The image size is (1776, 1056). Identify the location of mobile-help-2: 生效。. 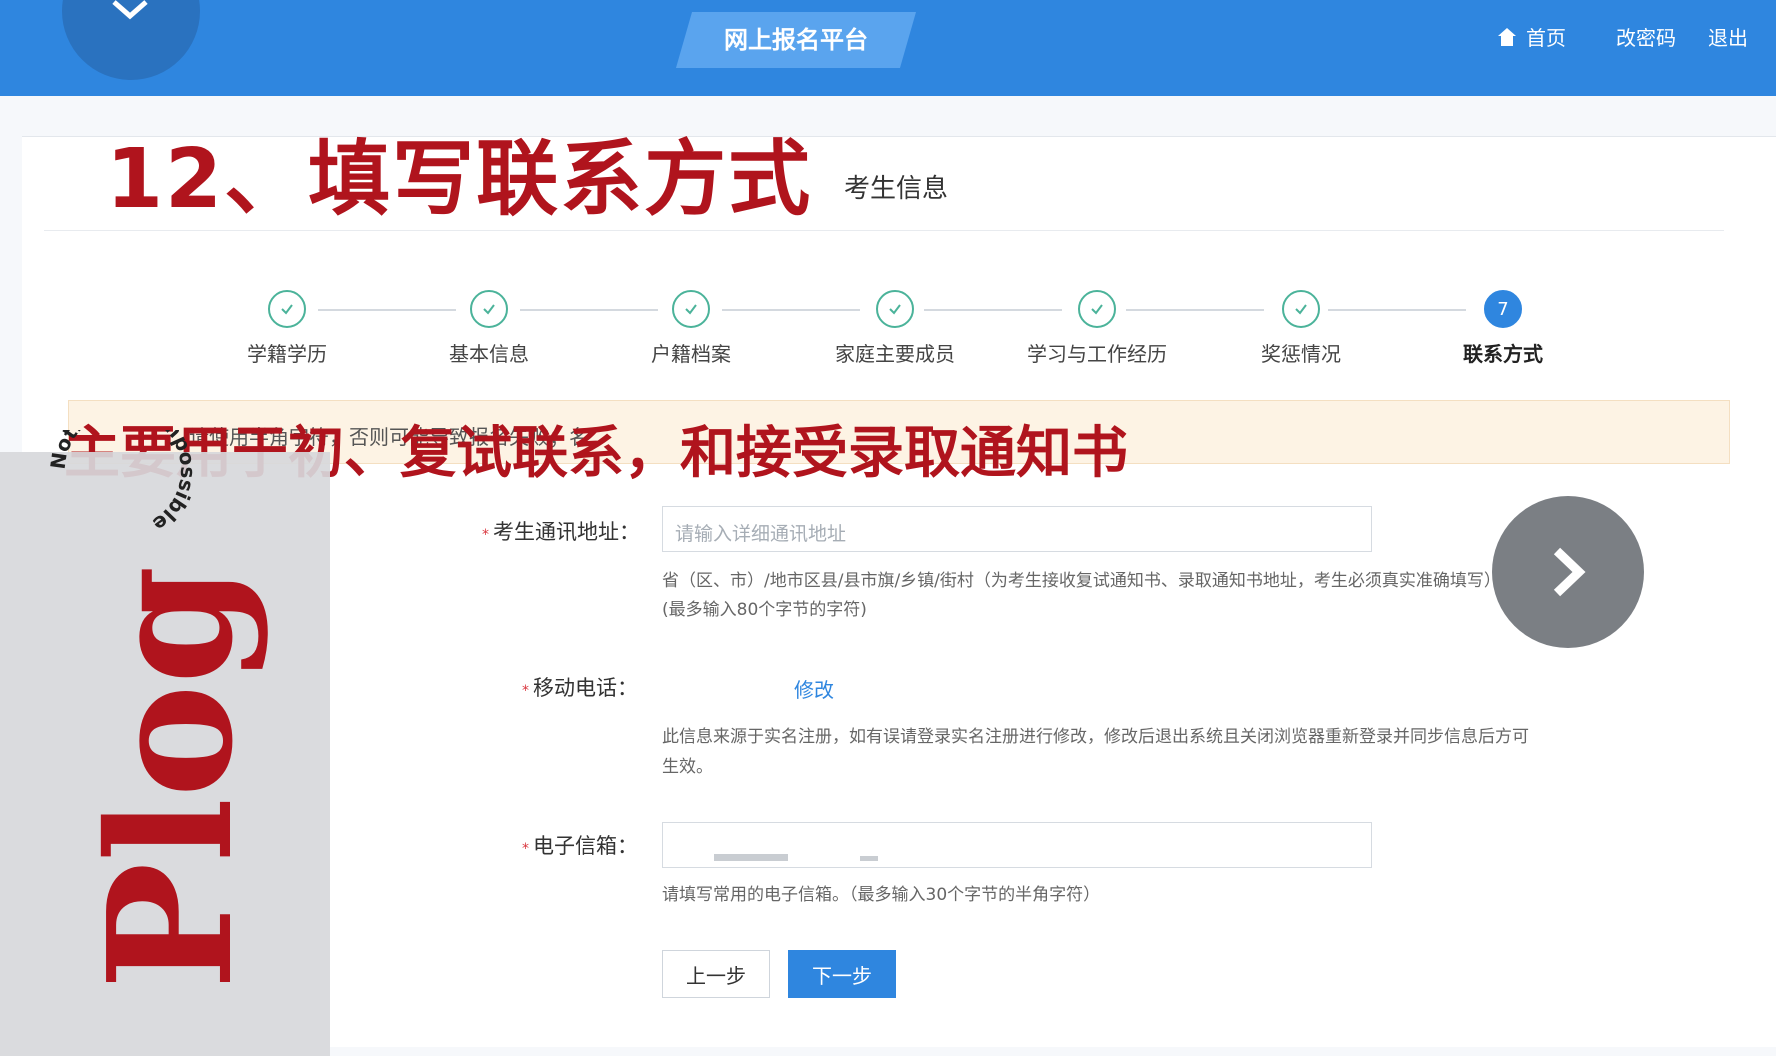
(687, 767).